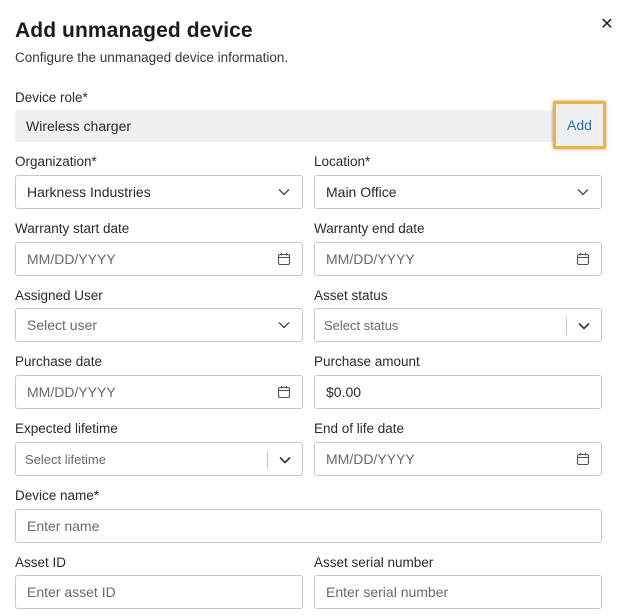 The image size is (622, 616). I want to click on organization-value: Harkness Industries, so click(89, 192).